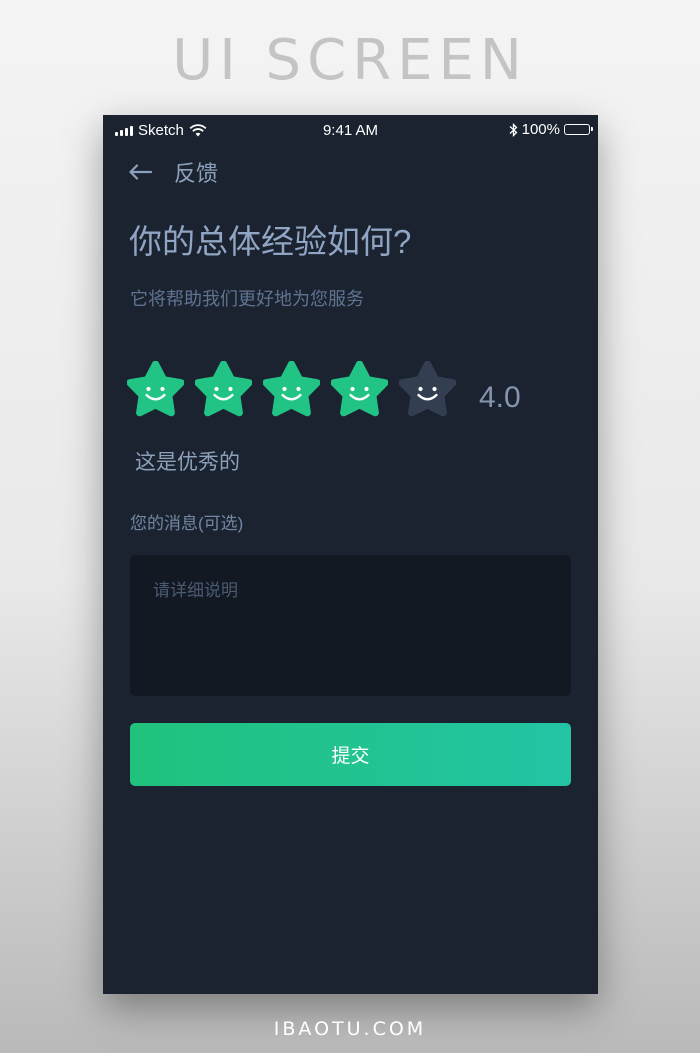 The height and width of the screenshot is (1053, 700). I want to click on message-label: 您的消息(可选), so click(187, 523).